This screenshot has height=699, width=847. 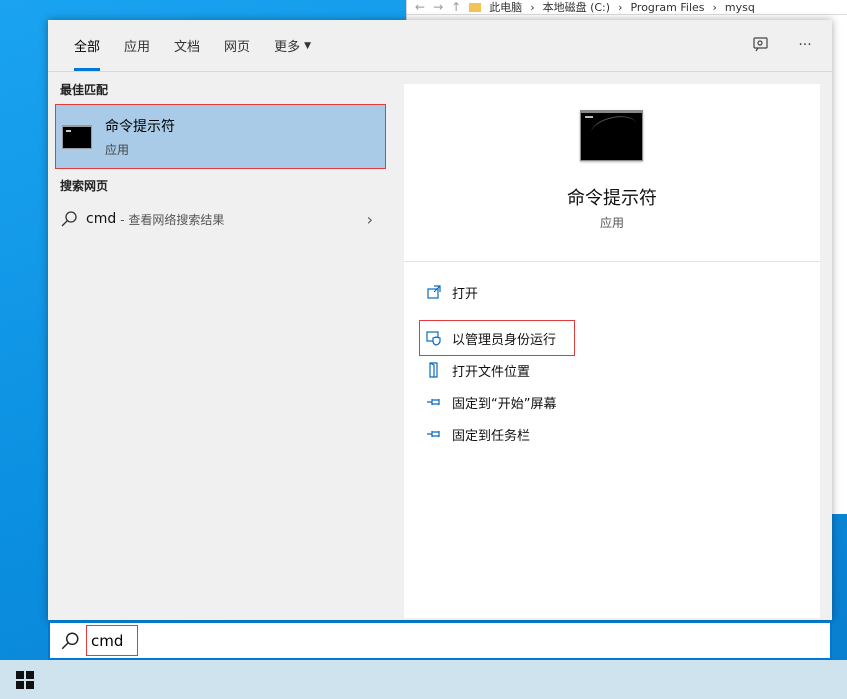 What do you see at coordinates (805, 45) in the screenshot?
I see `more-options-icon: ···` at bounding box center [805, 45].